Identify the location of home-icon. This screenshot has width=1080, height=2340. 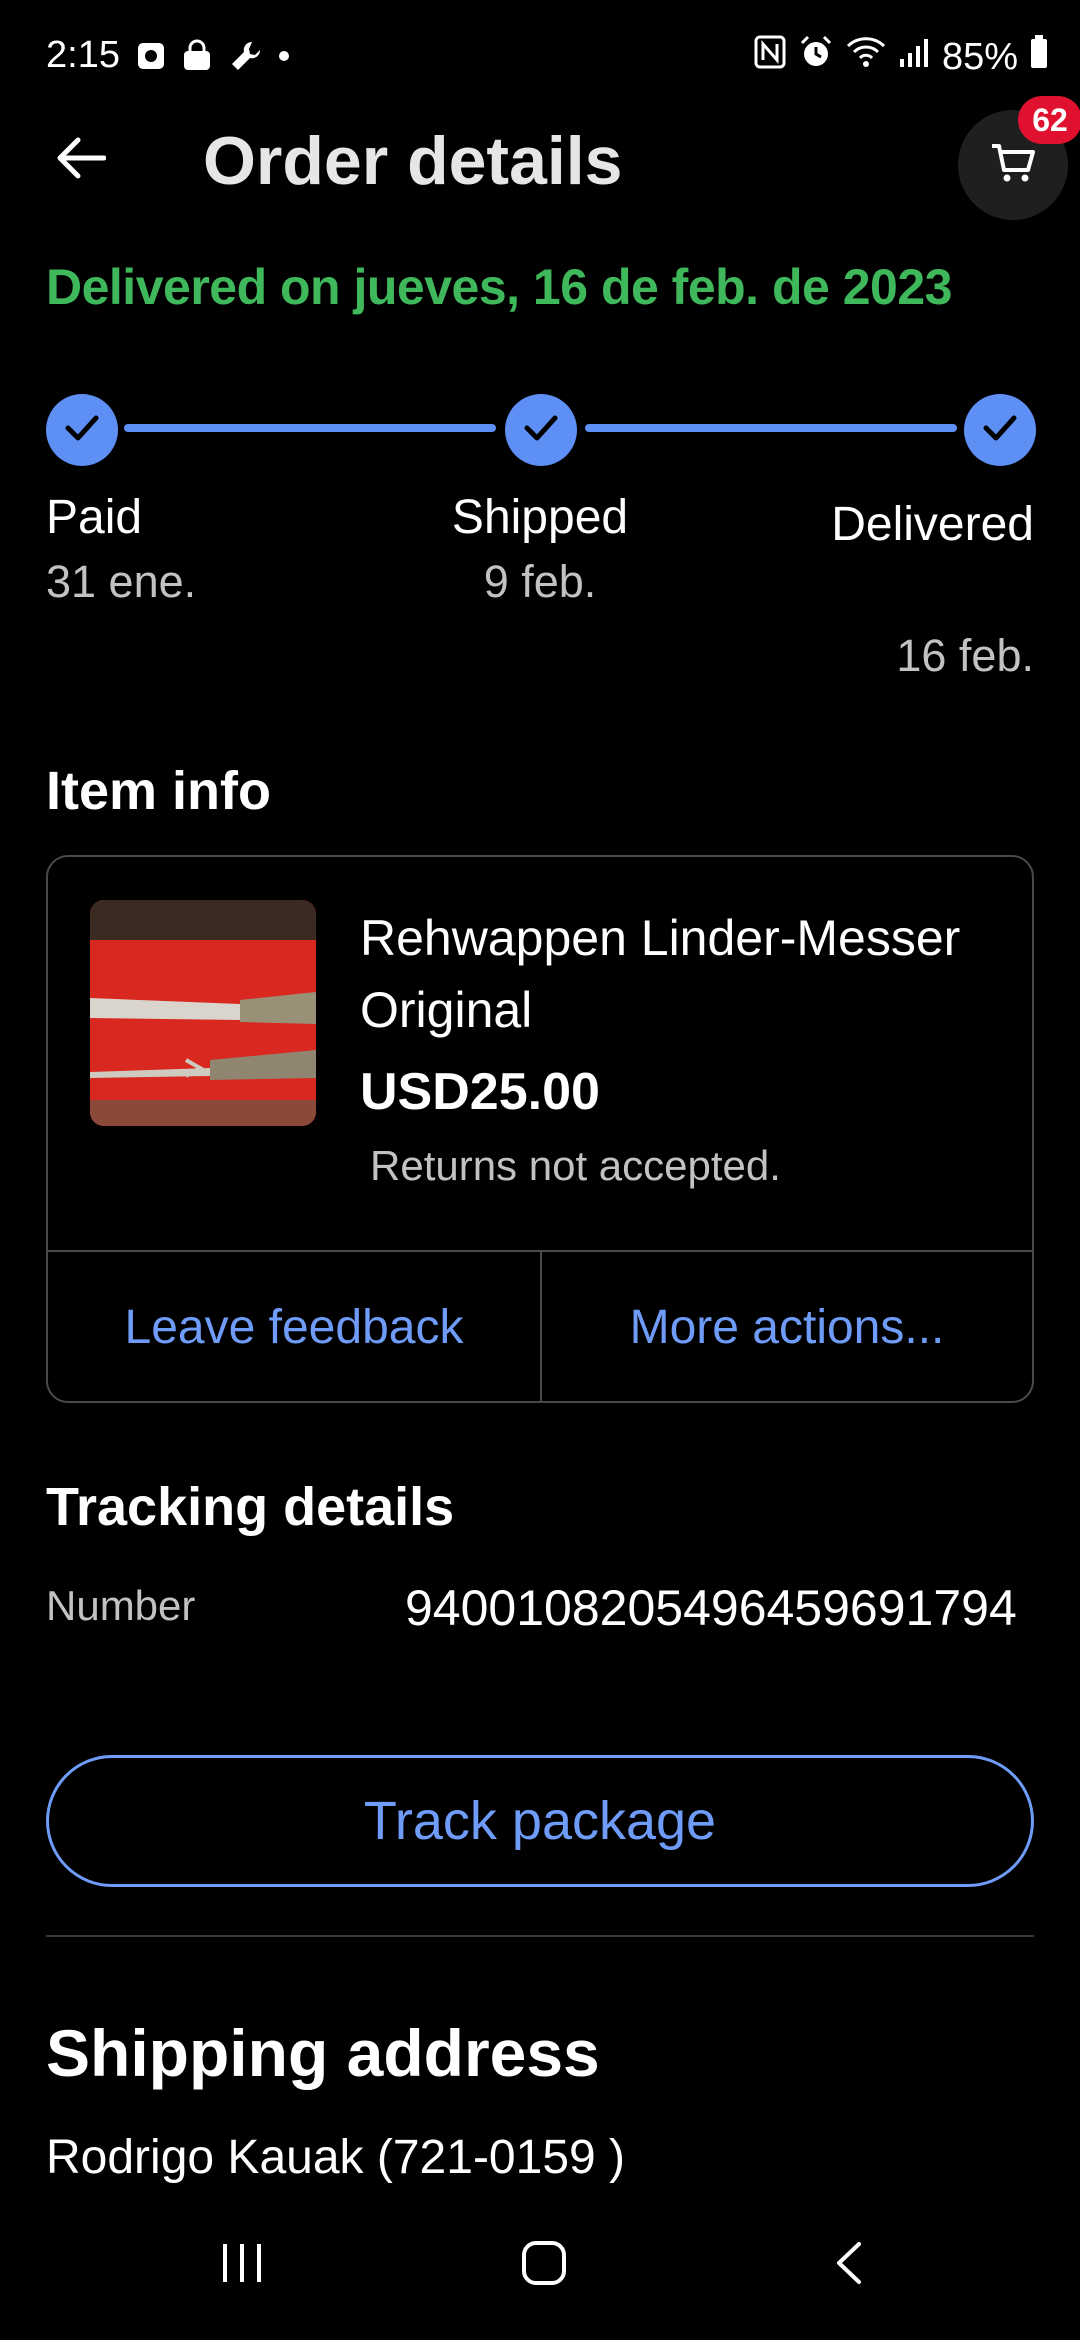
(544, 2265).